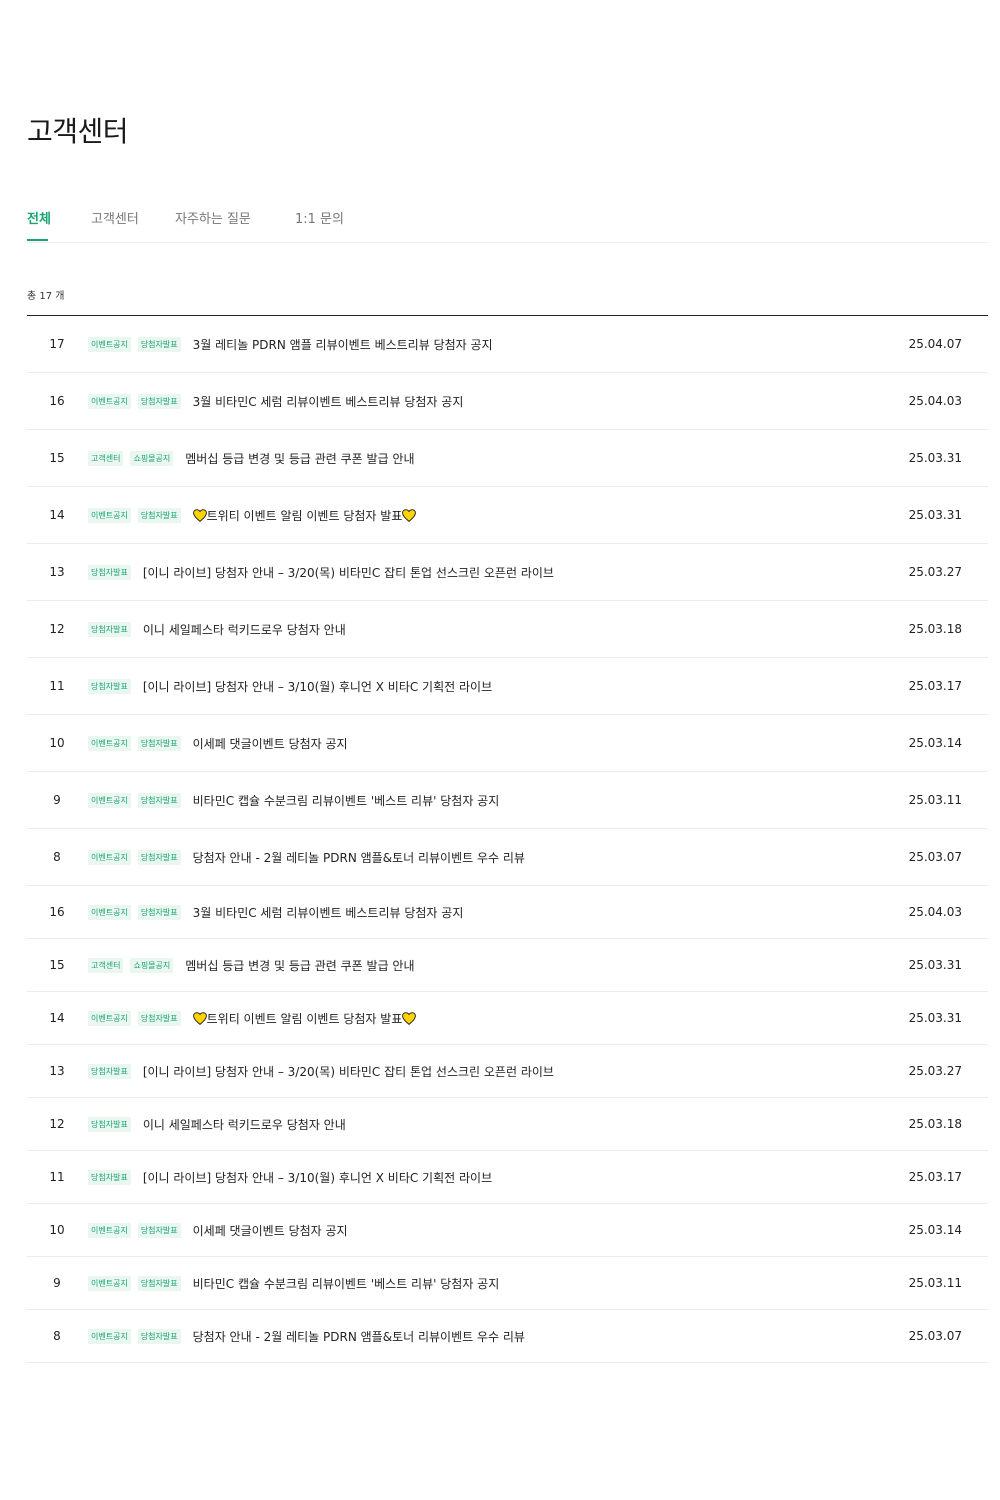 The width and height of the screenshot is (1000, 1500). I want to click on notice-number: 14, so click(57, 515).